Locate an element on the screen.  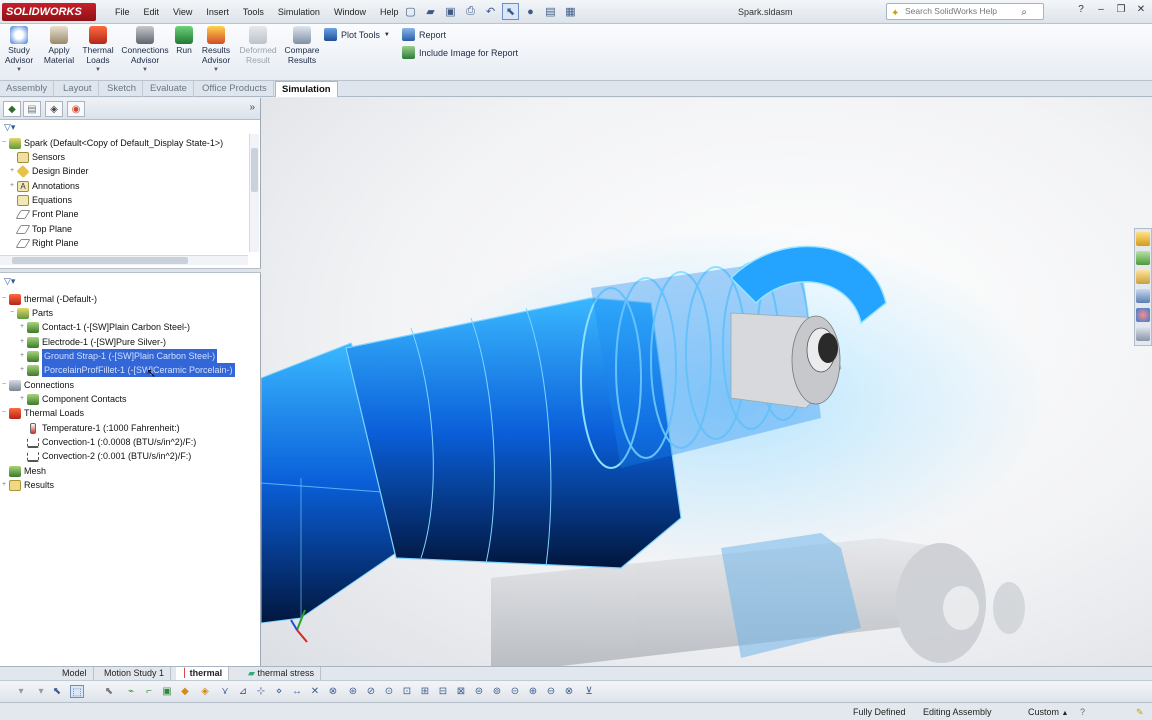
filter-gtol-icon: ⊜ is located at coordinates (479, 691).